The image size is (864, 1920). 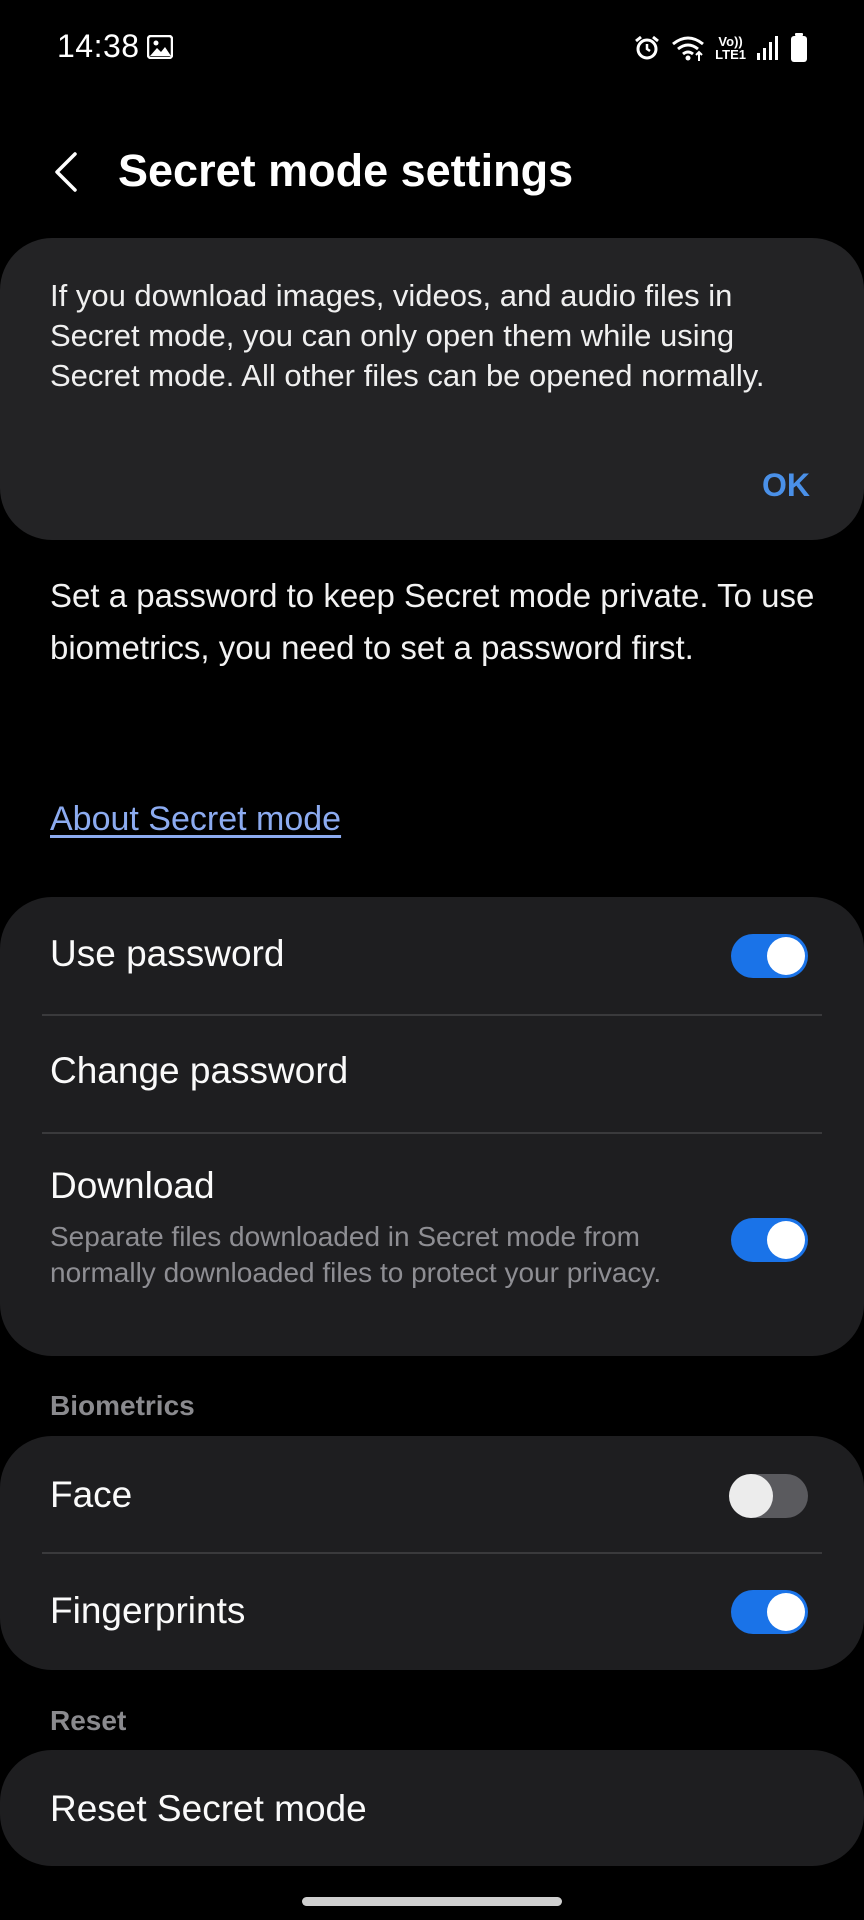 I want to click on back-arrow-icon, so click(x=66, y=172).